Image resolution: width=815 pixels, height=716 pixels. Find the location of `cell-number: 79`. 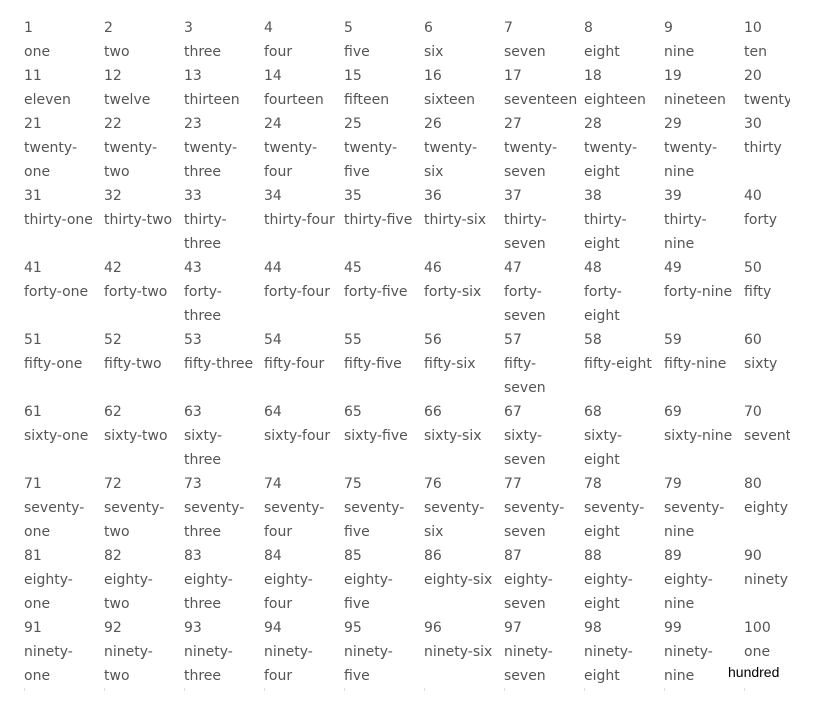

cell-number: 79 is located at coordinates (673, 484).